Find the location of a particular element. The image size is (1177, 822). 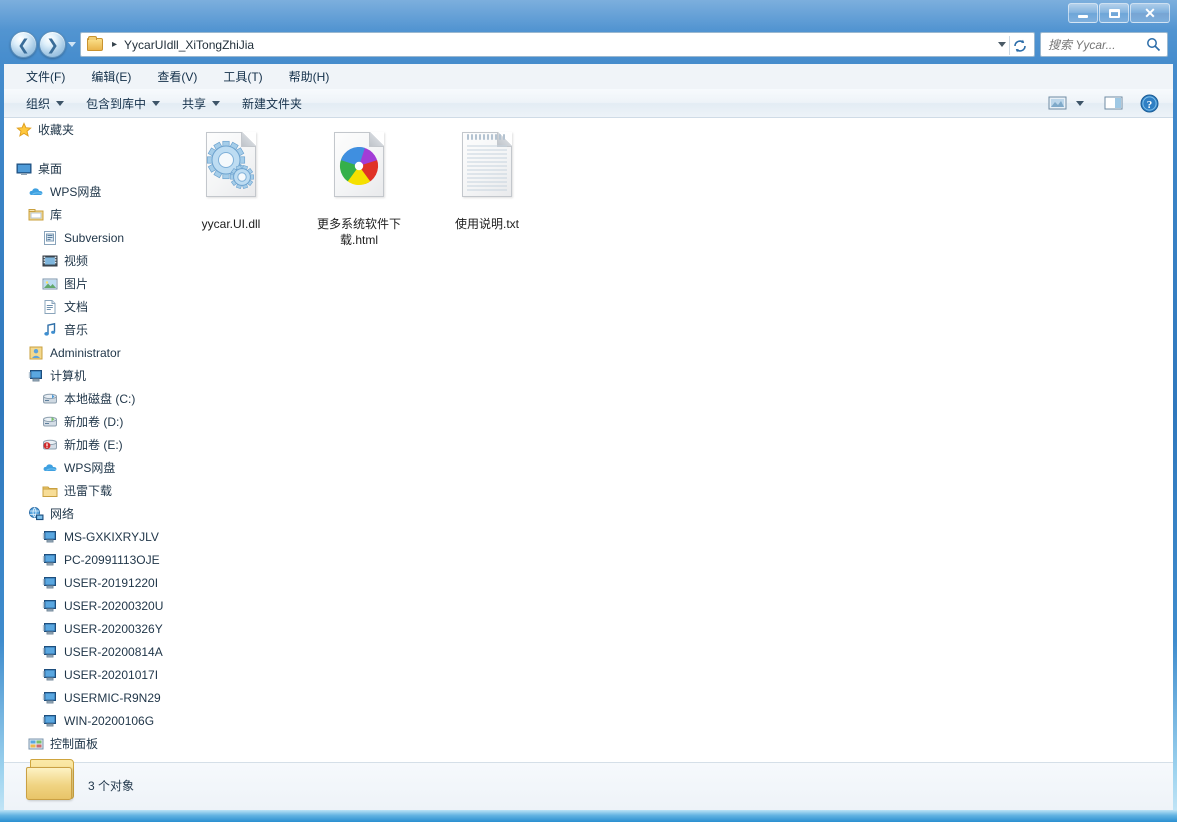

sidebar-item-1: 桌面 is located at coordinates (85, 168).